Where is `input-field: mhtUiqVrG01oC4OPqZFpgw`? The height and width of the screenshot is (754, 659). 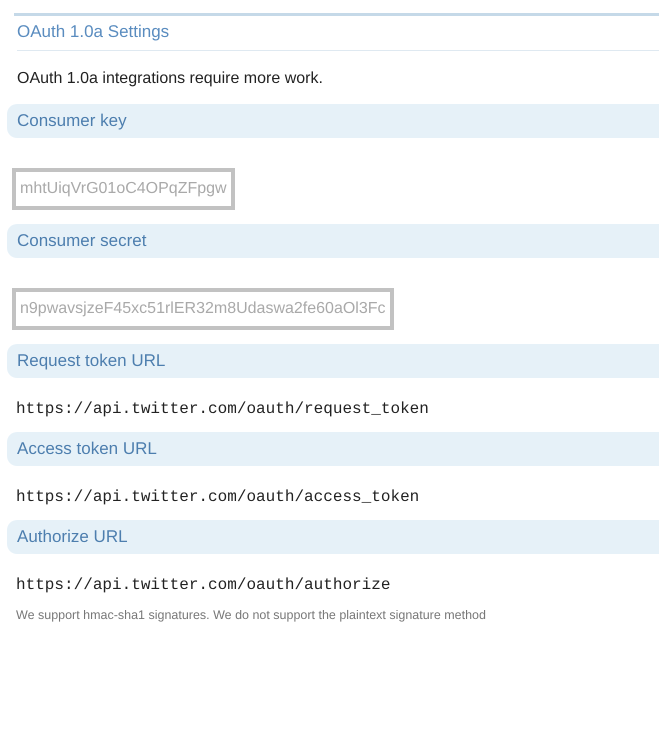
input-field: mhtUiqVrG01oC4OPqZFpgw is located at coordinates (123, 189).